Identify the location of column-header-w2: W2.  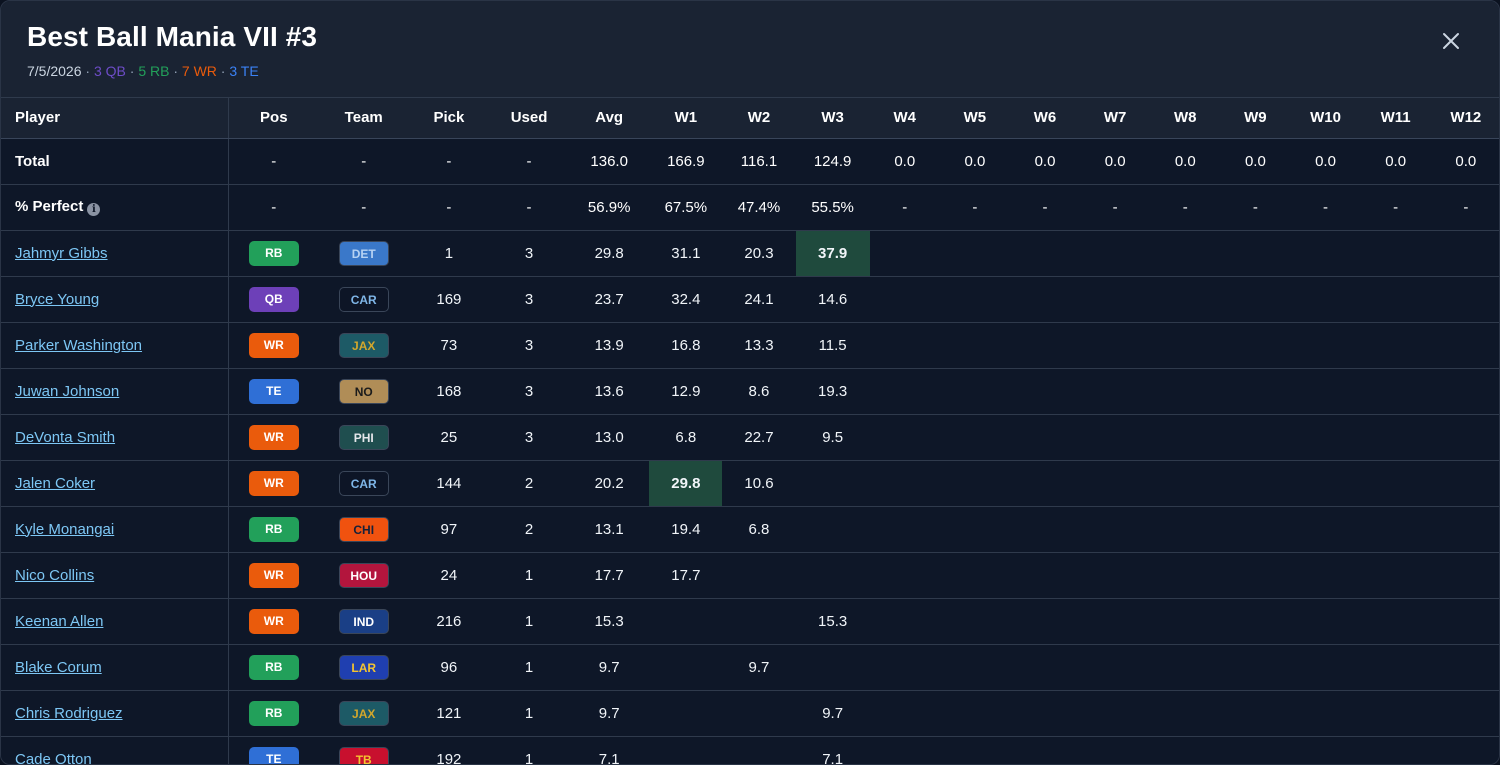
(759, 118).